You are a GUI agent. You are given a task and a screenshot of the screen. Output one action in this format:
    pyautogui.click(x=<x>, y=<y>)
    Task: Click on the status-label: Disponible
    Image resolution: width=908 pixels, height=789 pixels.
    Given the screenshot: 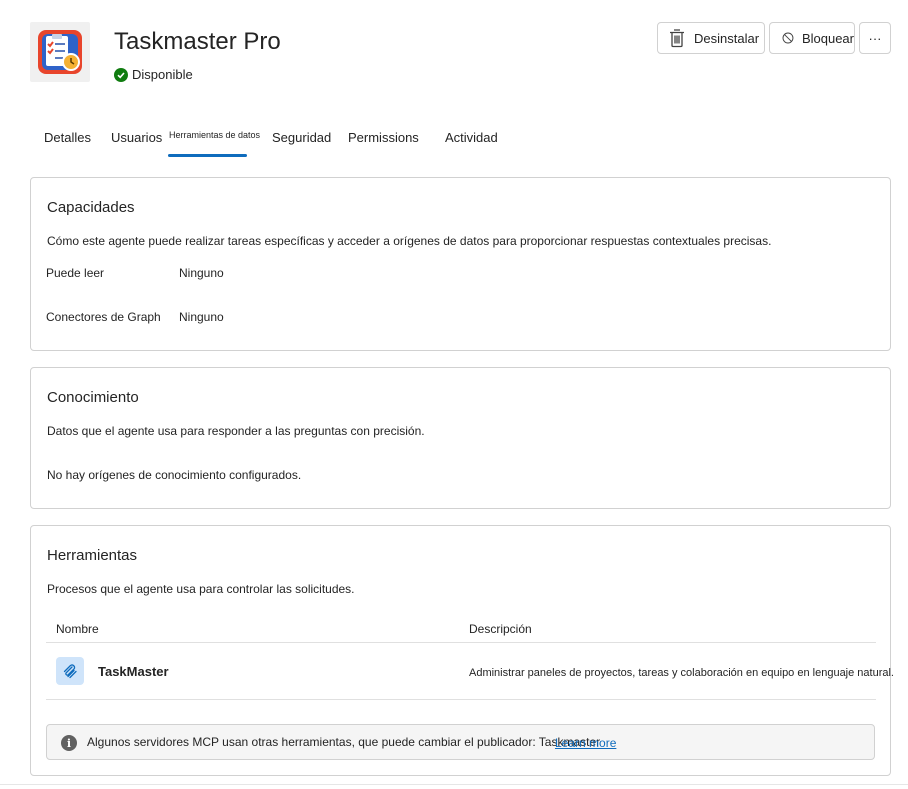 What is the action you would take?
    pyautogui.click(x=162, y=74)
    